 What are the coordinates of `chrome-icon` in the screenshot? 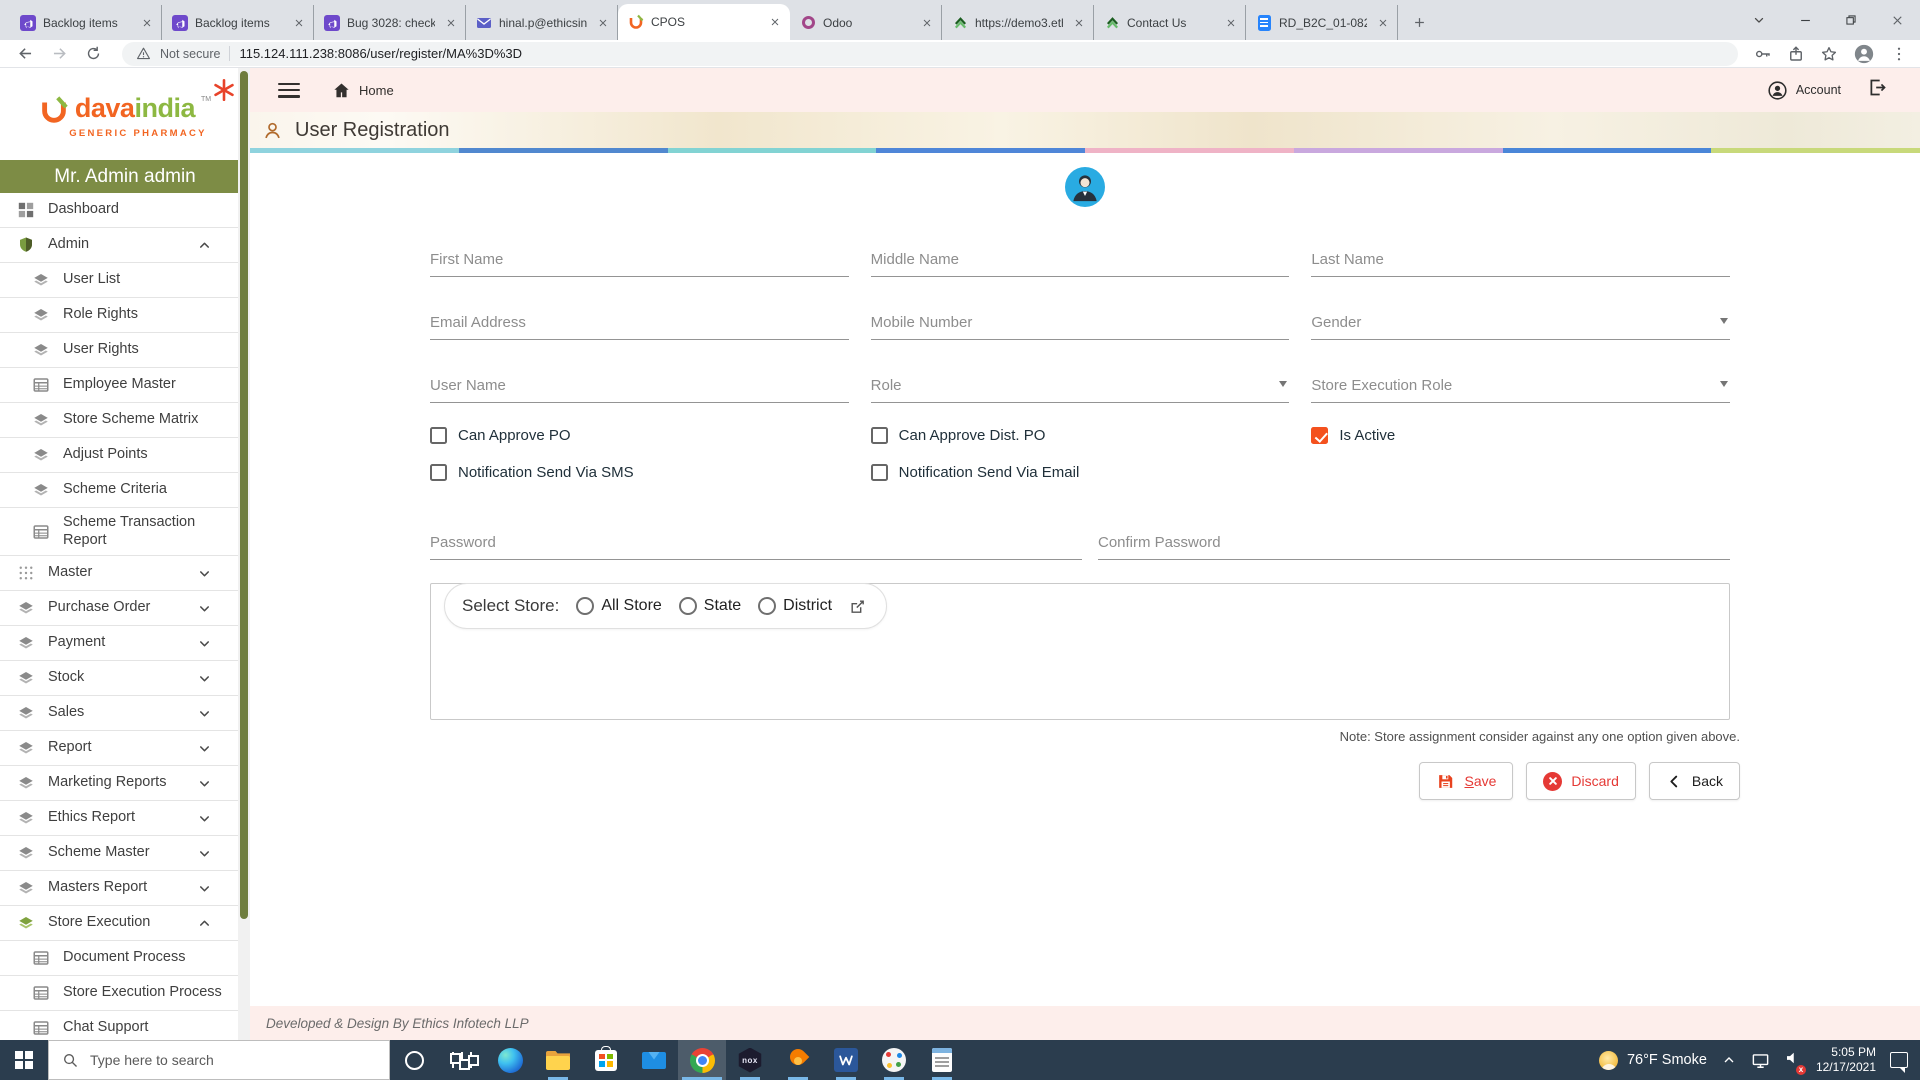 It's located at (702, 1060).